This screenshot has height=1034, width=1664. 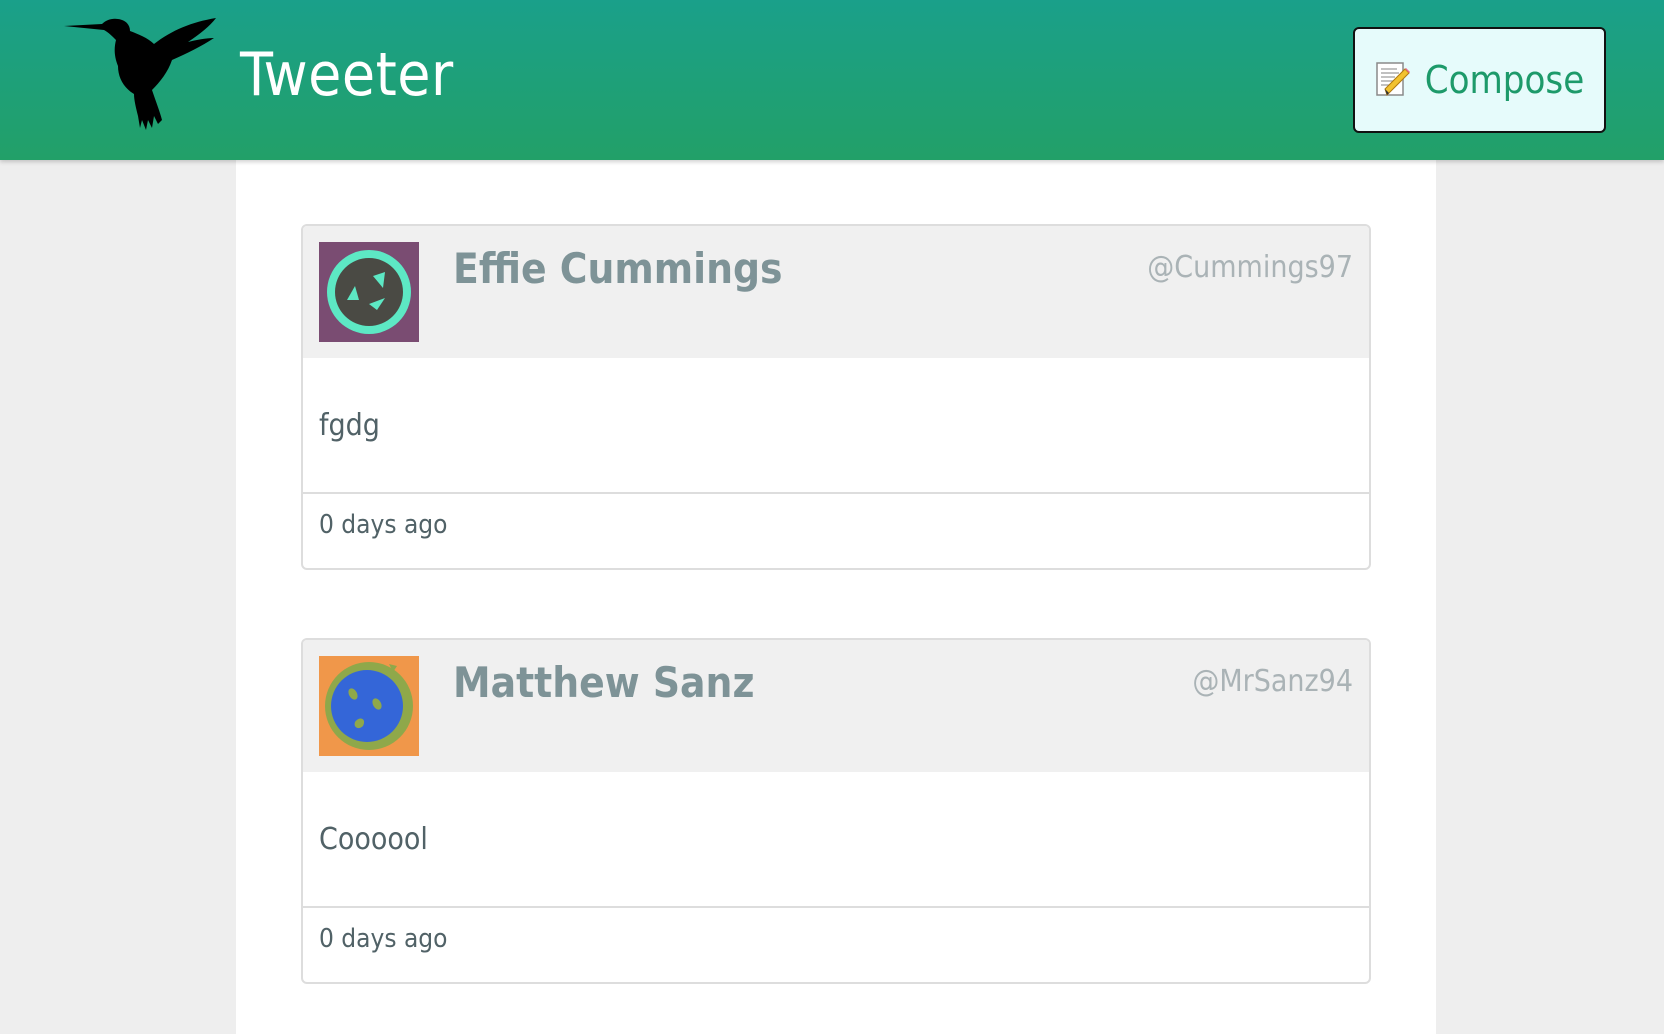 I want to click on tweet-content: Coooool, so click(x=373, y=839).